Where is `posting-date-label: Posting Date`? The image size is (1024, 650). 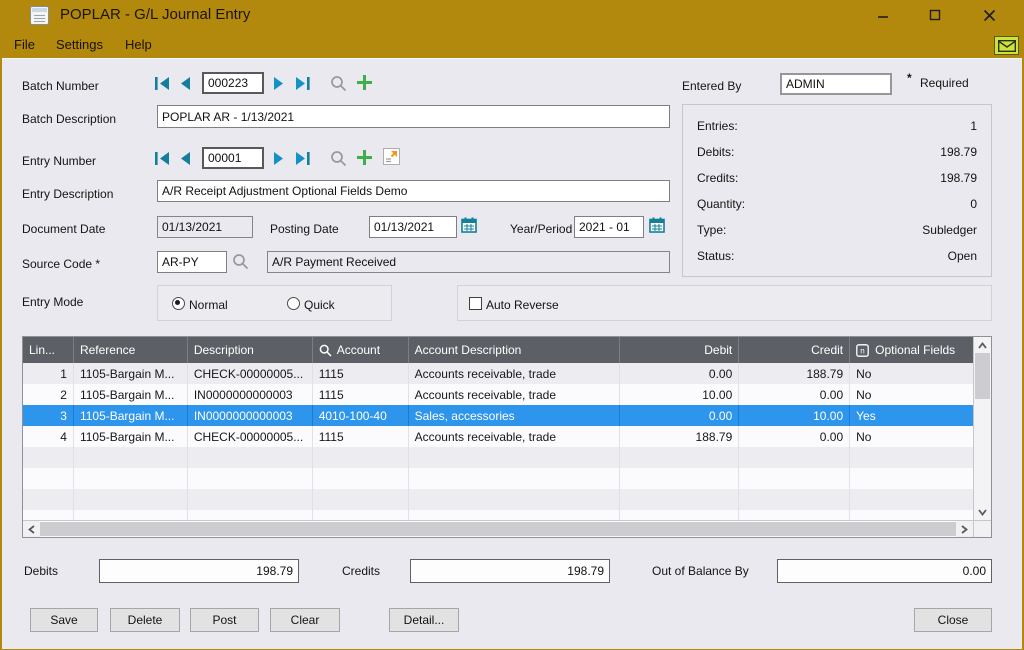 posting-date-label: Posting Date is located at coordinates (304, 229).